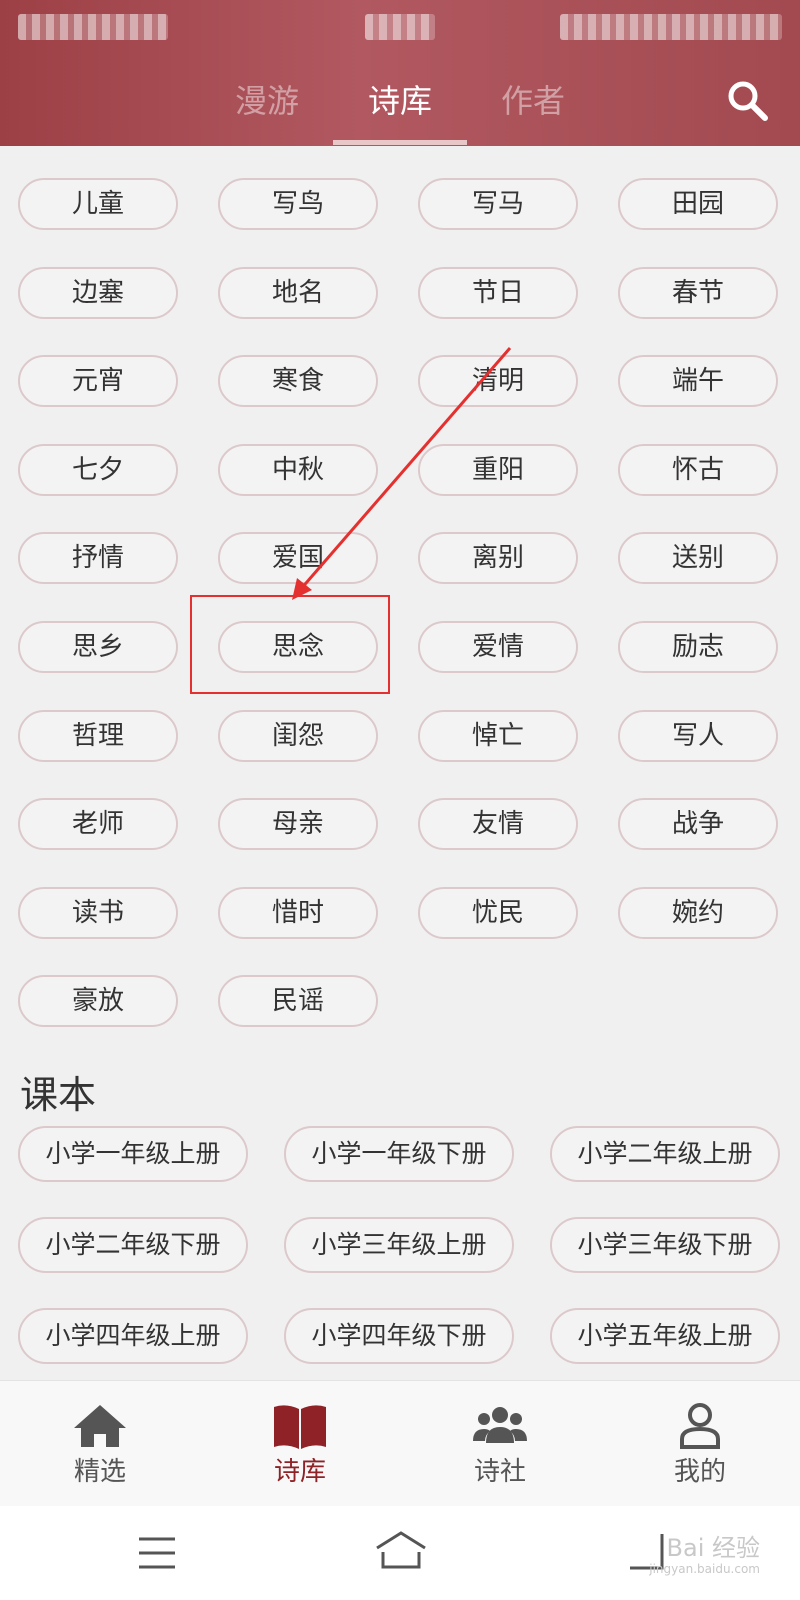  Describe the element at coordinates (698, 912) in the screenshot. I see `theme-tag: 婉约` at that location.